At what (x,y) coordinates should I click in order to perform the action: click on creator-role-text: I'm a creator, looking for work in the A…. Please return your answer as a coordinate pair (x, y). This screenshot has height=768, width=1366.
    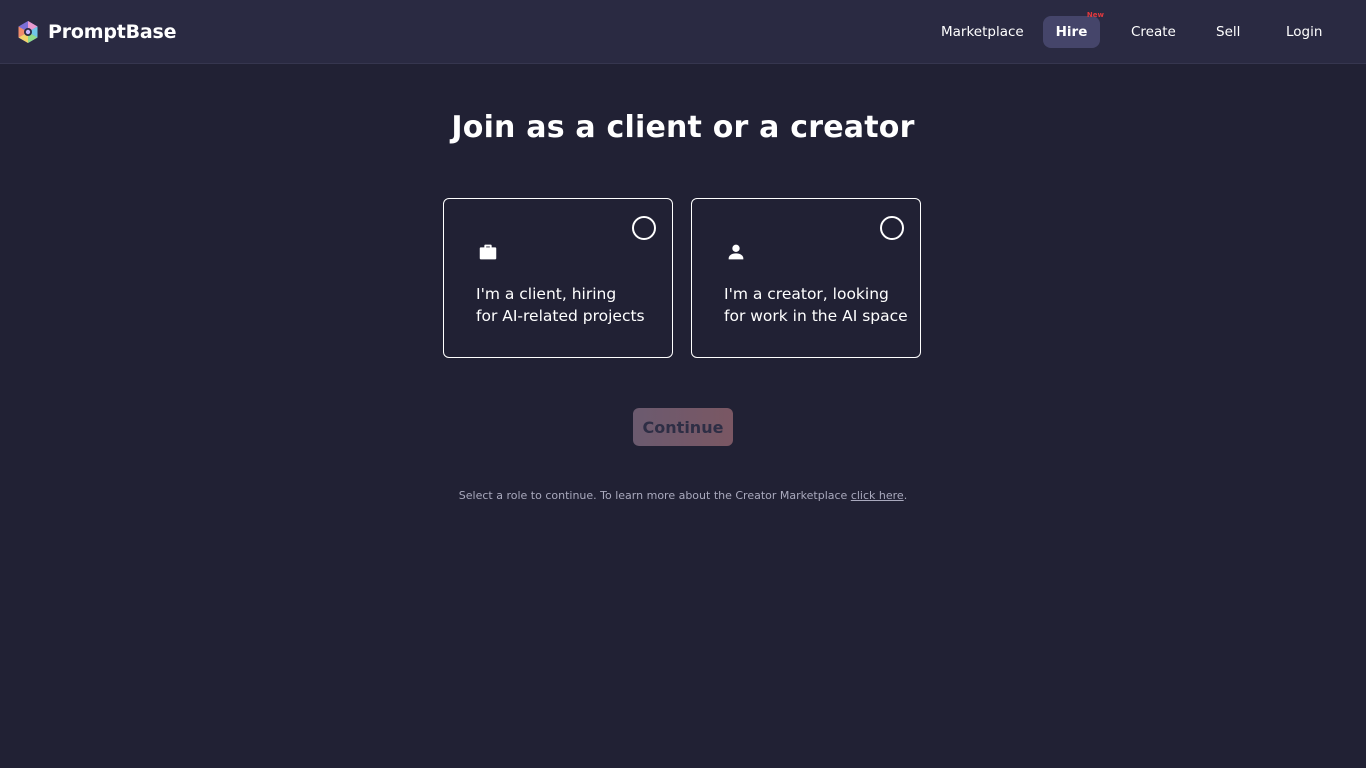
    Looking at the image, I should click on (819, 305).